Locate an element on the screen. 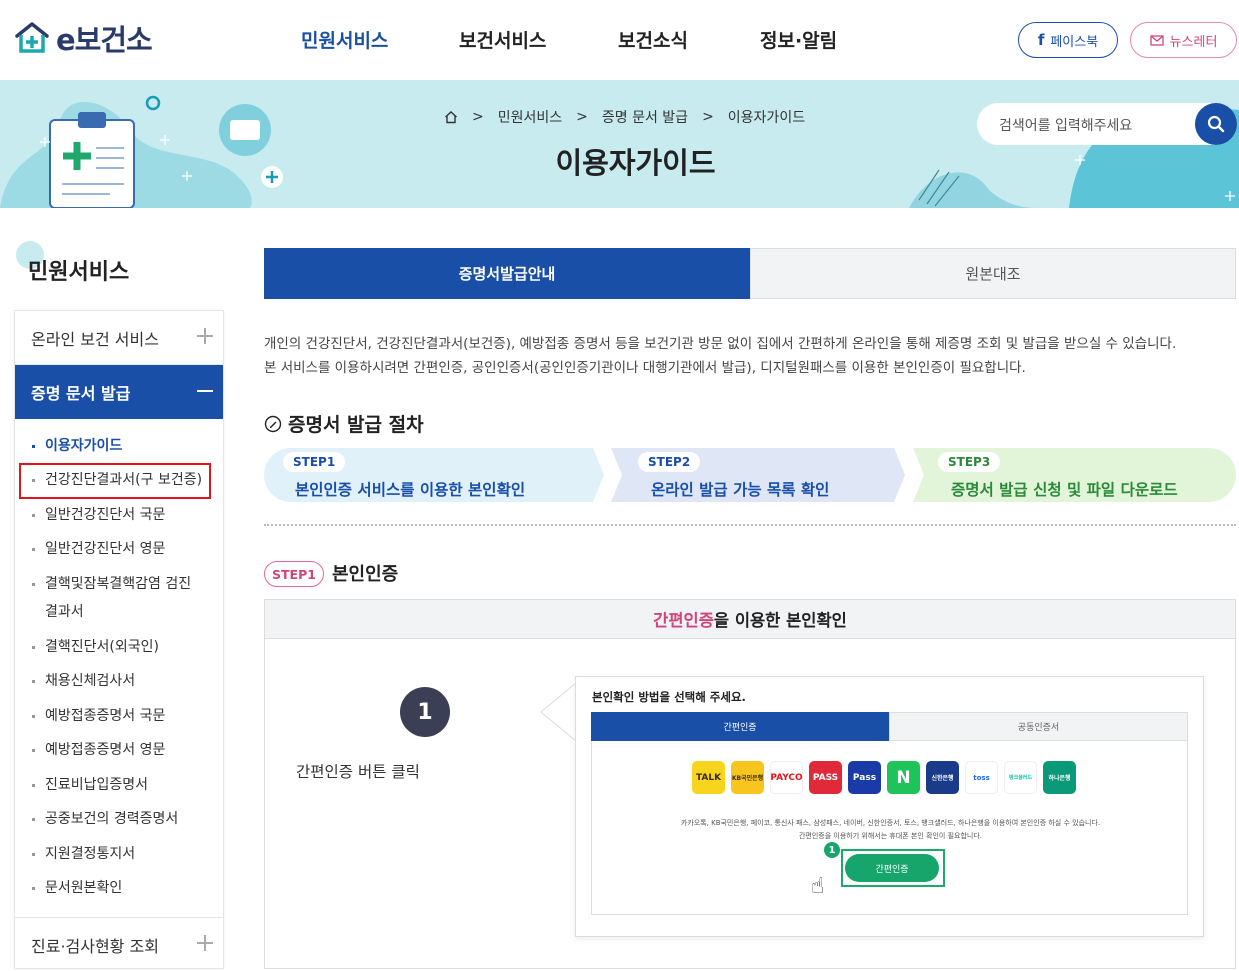 The width and height of the screenshot is (1239, 971). submenu-original-check: 문서원본확인 is located at coordinates (119, 888).